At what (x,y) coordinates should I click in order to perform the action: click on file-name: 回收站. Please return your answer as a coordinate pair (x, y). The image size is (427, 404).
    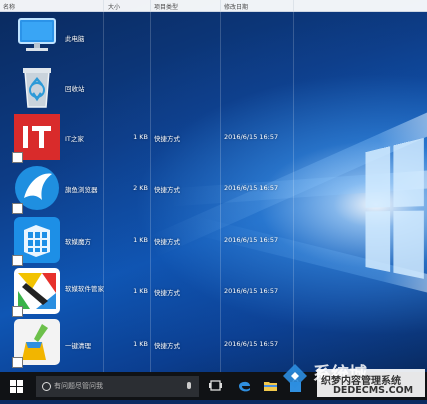
    Looking at the image, I should click on (75, 89).